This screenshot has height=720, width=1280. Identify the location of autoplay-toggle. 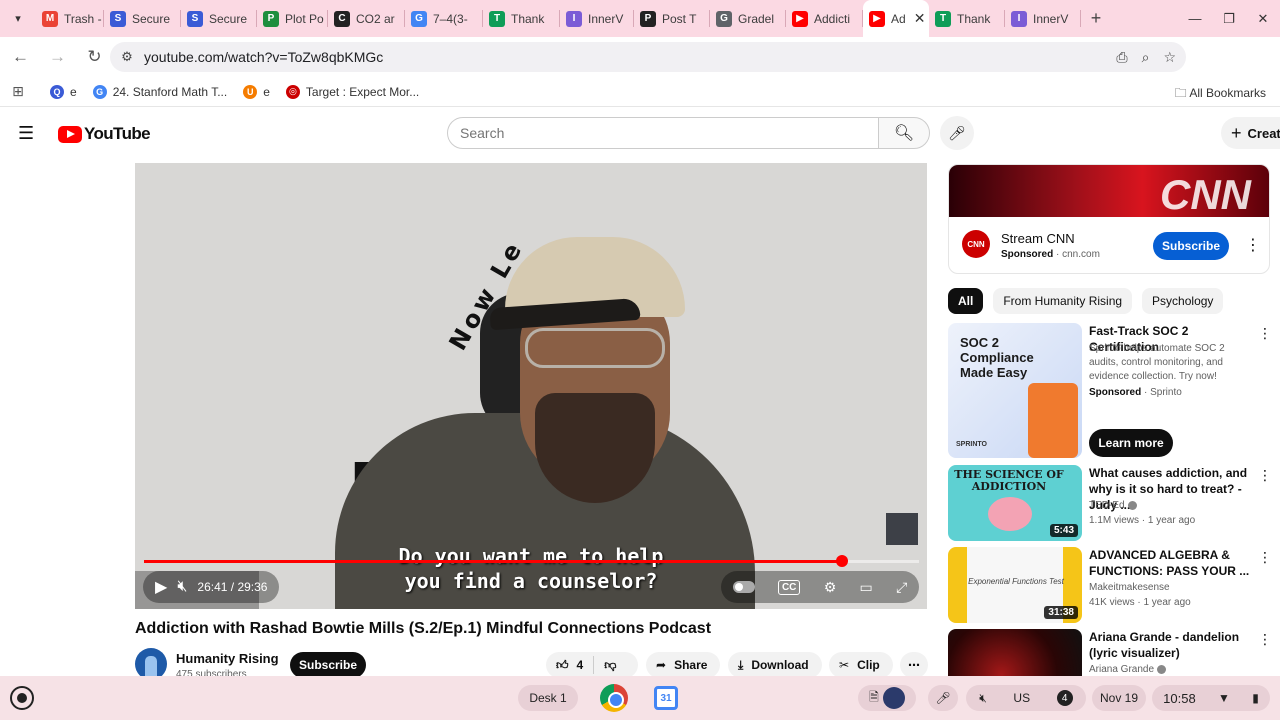
(743, 587).